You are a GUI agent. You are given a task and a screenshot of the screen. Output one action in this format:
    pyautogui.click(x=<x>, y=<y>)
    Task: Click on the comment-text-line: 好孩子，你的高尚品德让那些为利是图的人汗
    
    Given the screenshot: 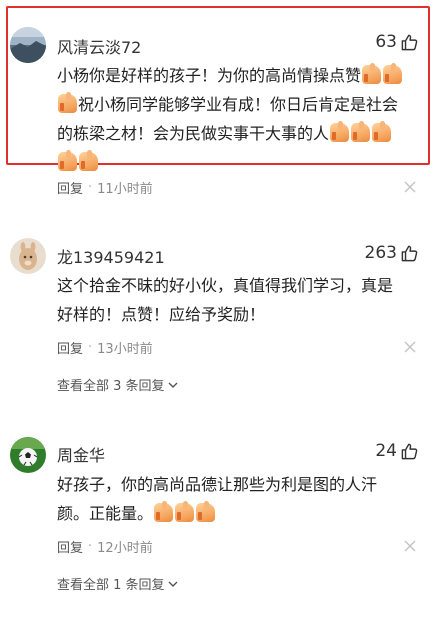 What is the action you would take?
    pyautogui.click(x=217, y=484)
    